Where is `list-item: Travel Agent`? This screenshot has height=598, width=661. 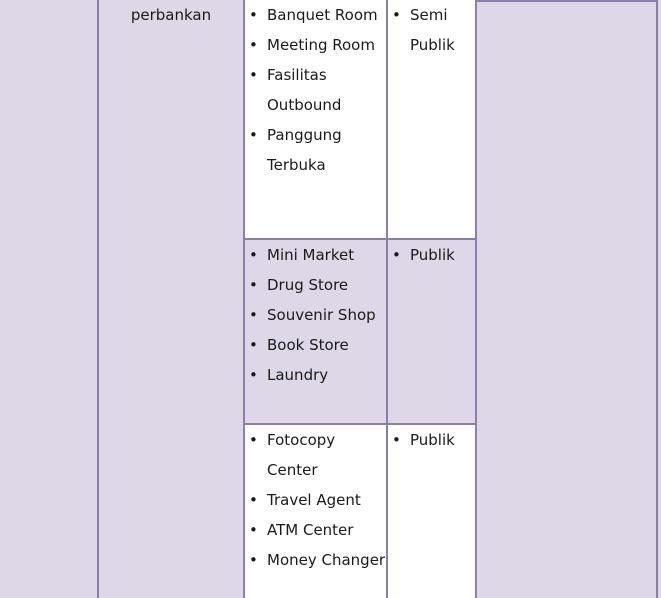 list-item: Travel Agent is located at coordinates (315, 500).